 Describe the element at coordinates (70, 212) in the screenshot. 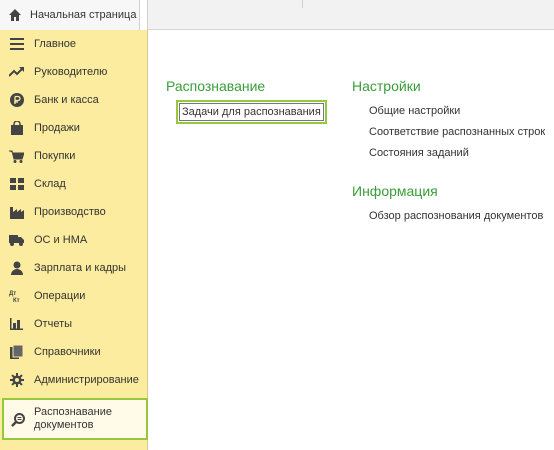

I see `sidebar-item-label: Производство` at that location.